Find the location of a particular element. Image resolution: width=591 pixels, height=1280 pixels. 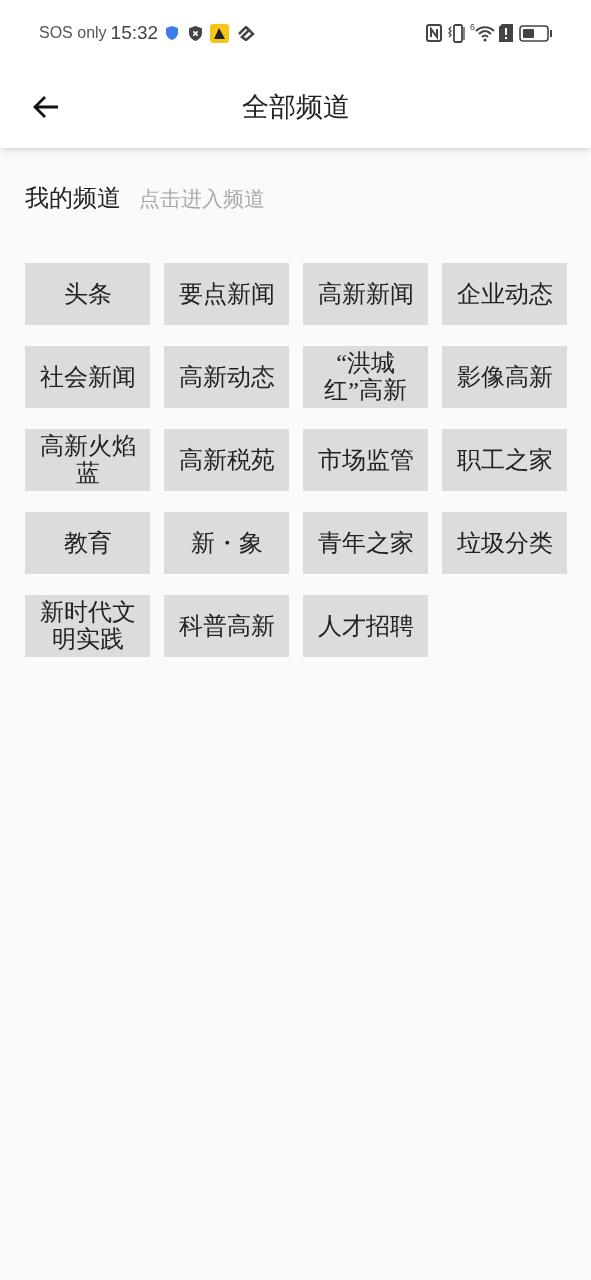

network-type-text: 6 is located at coordinates (472, 27).